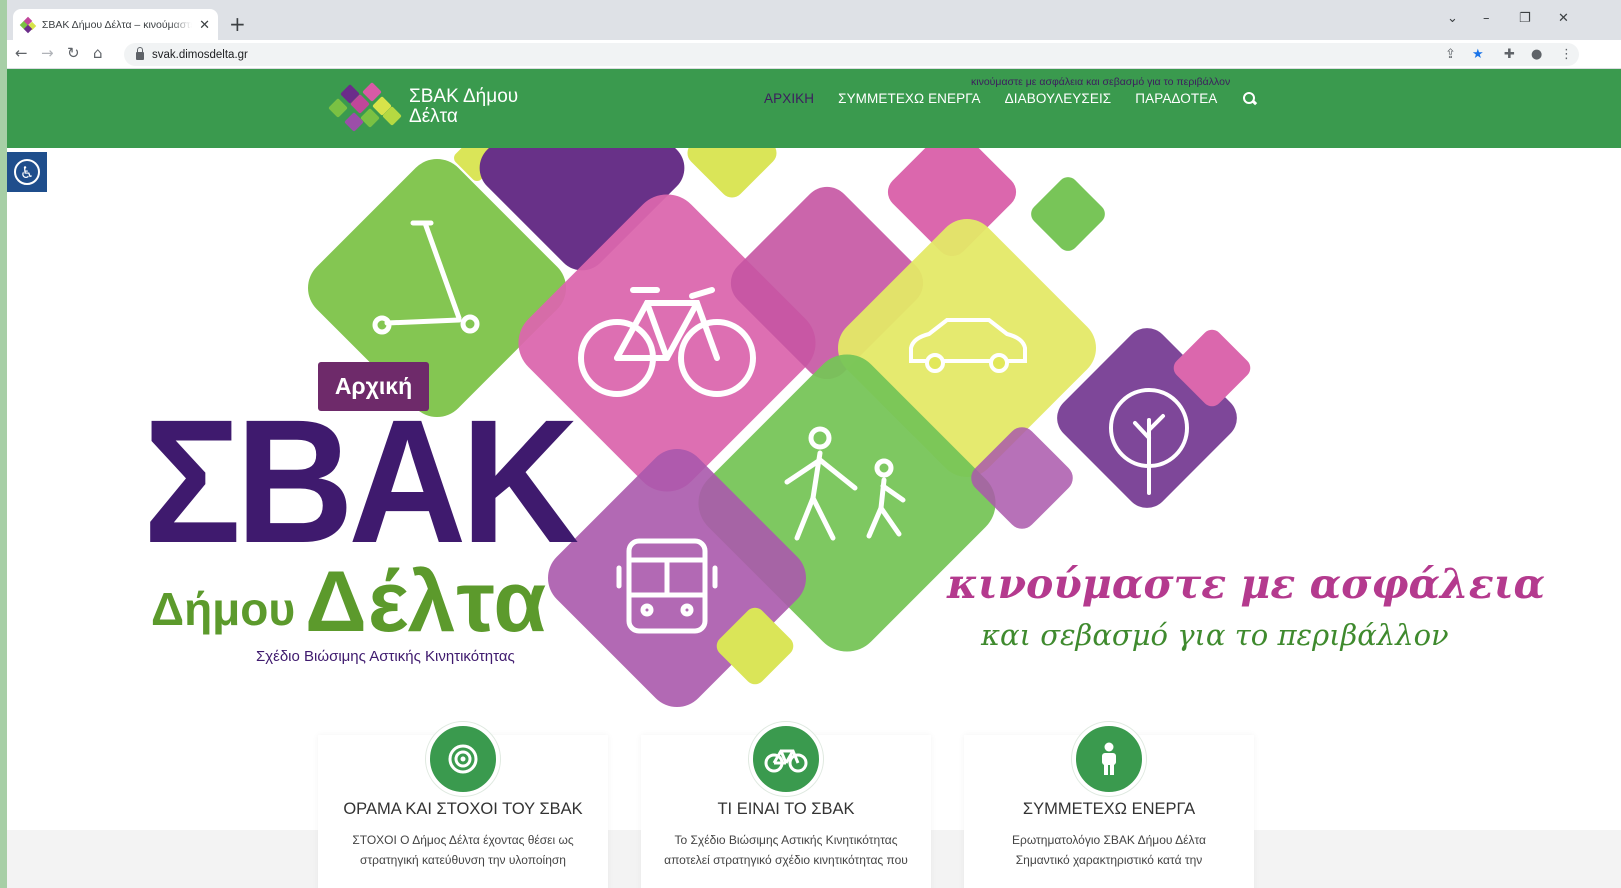 Image resolution: width=1621 pixels, height=888 pixels. I want to click on site-name: ΣΒΑΚ Δήμου Δέλτα, so click(479, 107).